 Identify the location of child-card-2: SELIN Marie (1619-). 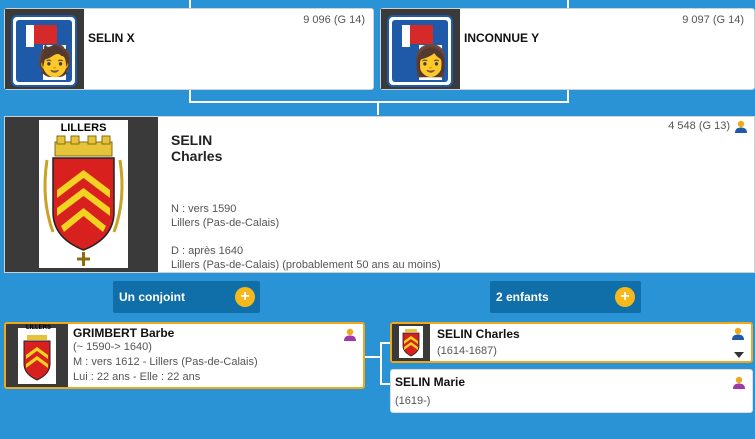
(571, 391).